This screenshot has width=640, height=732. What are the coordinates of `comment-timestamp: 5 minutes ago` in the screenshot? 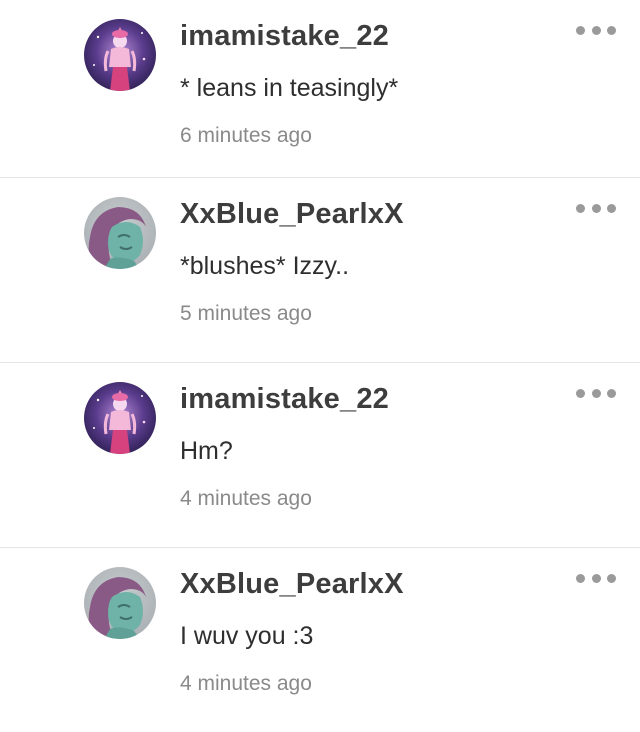 It's located at (246, 313).